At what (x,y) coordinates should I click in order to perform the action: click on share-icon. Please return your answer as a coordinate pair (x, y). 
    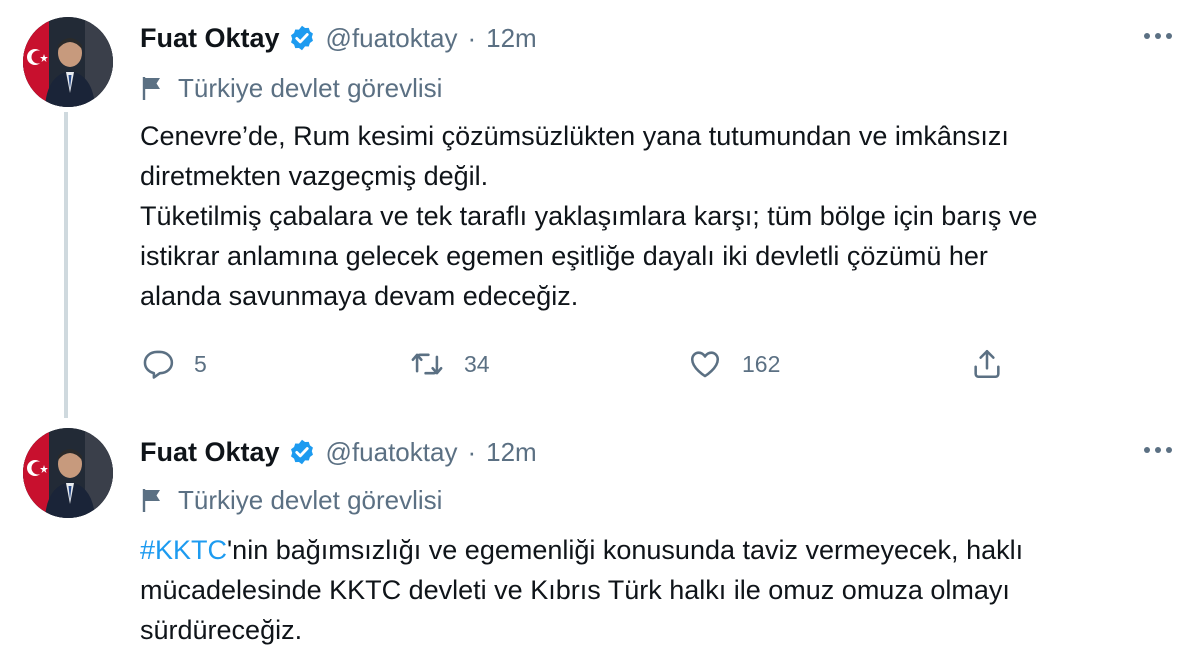
    Looking at the image, I should click on (987, 364).